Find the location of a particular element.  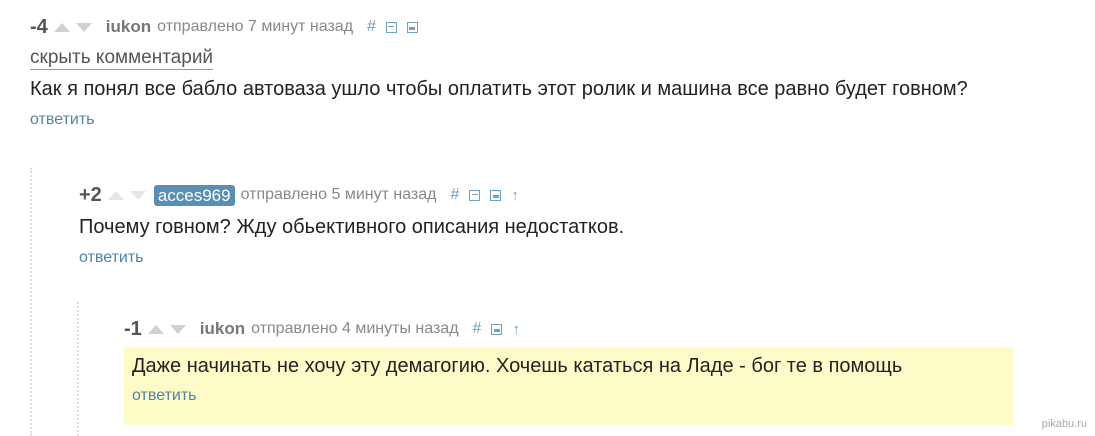

comment-author-badge: acces969 is located at coordinates (194, 195).